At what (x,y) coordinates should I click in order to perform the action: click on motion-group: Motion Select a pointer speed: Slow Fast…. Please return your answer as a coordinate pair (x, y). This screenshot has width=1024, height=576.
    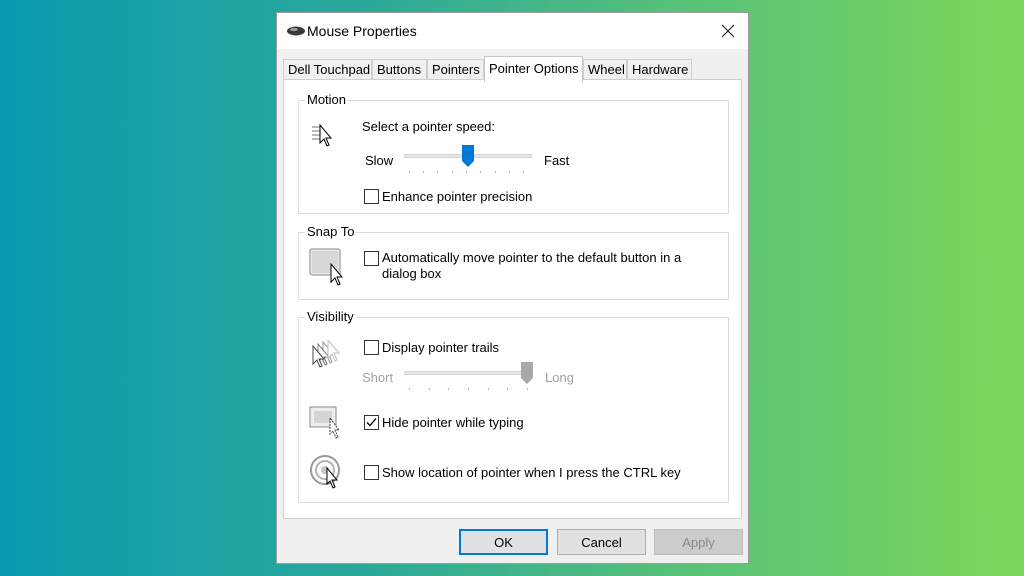
    Looking at the image, I should click on (513, 153).